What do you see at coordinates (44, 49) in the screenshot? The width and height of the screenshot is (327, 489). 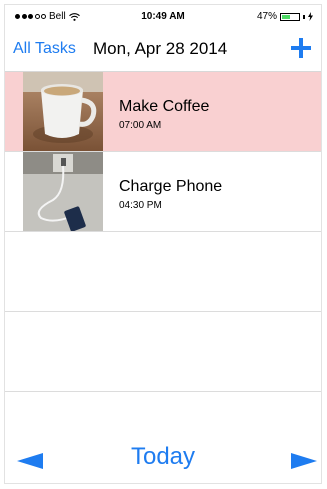 I see `all-tasks-button: All Tasks` at bounding box center [44, 49].